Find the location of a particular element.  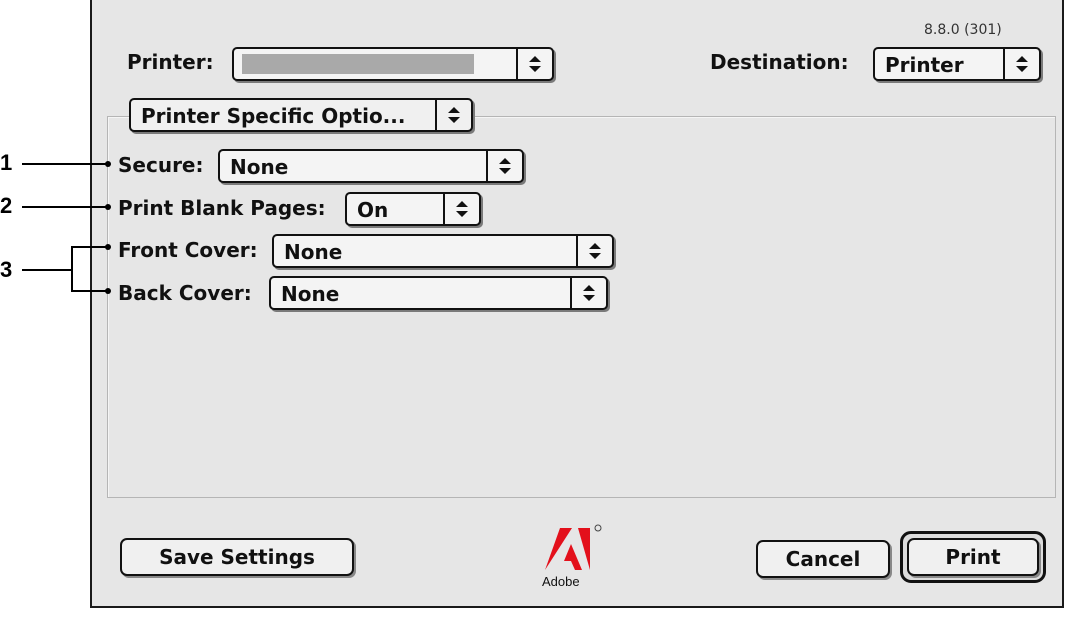

callout-2: 2 is located at coordinates (6, 205).